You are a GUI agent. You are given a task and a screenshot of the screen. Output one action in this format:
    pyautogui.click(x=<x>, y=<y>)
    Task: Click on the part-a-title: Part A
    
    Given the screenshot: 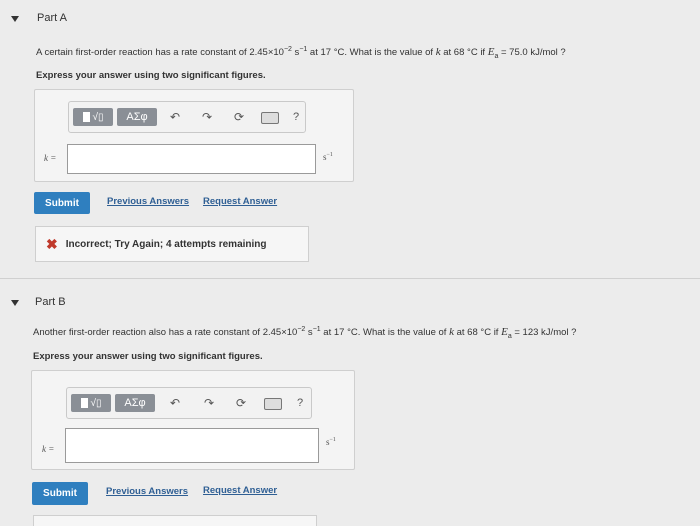 What is the action you would take?
    pyautogui.click(x=52, y=18)
    